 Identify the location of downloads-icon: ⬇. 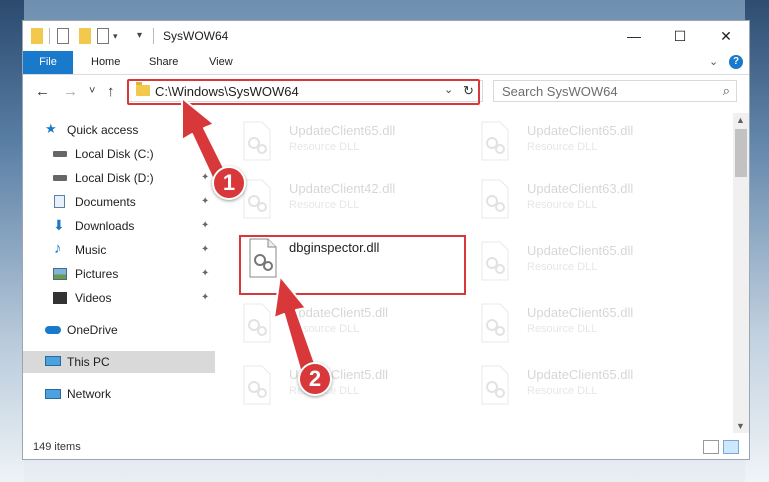
(59, 225).